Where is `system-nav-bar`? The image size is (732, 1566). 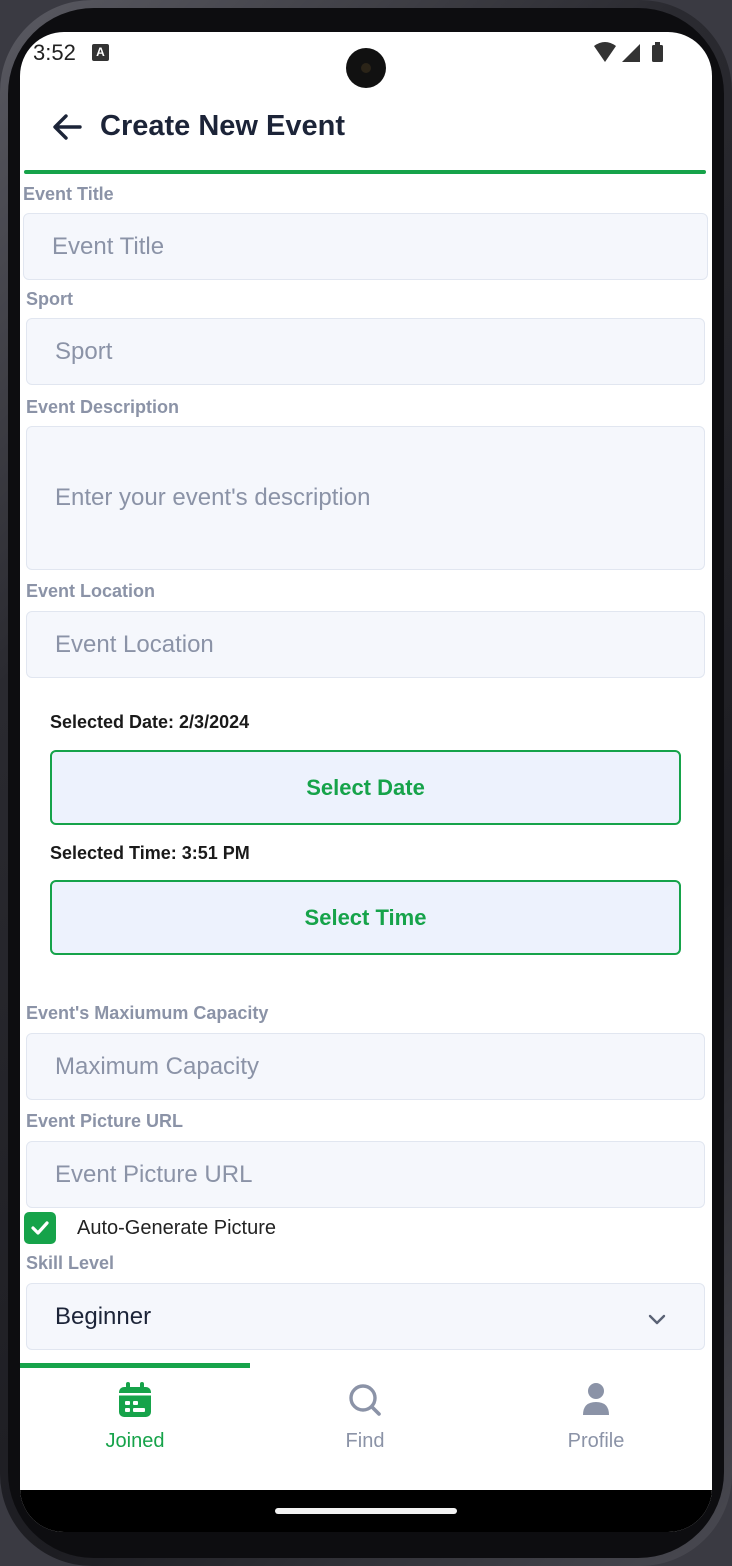
system-nav-bar is located at coordinates (366, 1511).